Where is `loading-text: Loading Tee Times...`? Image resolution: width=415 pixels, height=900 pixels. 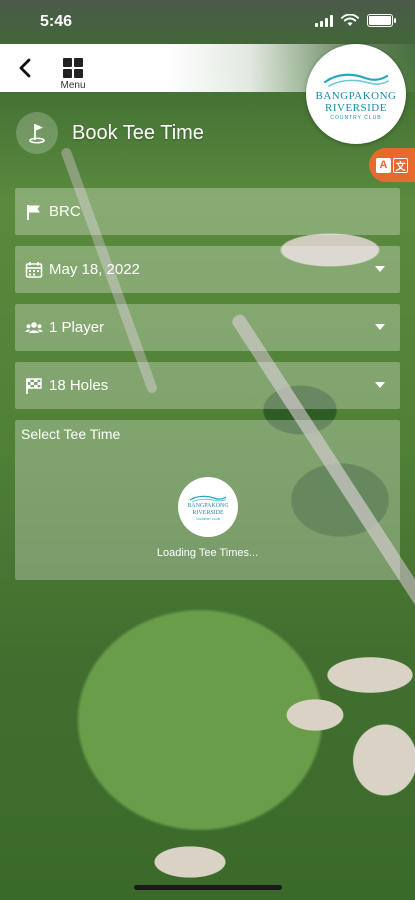
loading-text: Loading Tee Times... is located at coordinates (207, 553).